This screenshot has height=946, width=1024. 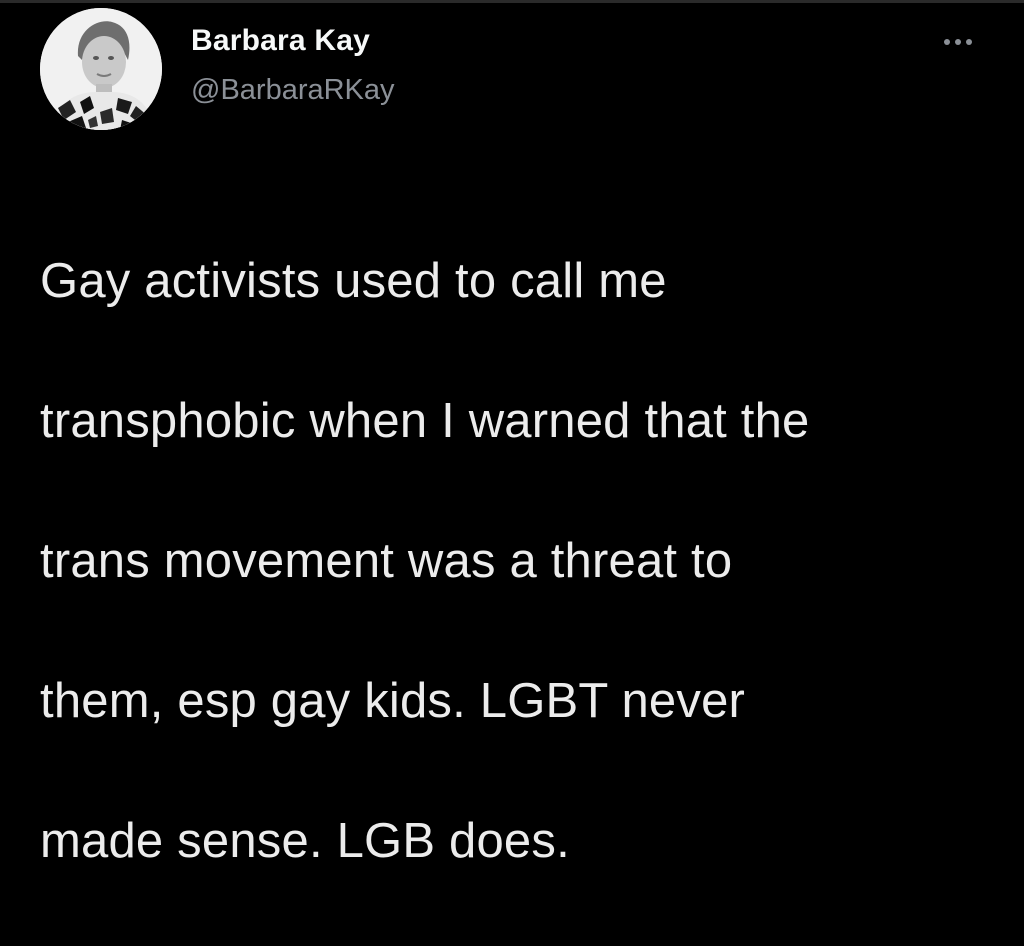 I want to click on tweet-text-line: Gay activists used to call me, so click(x=353, y=281).